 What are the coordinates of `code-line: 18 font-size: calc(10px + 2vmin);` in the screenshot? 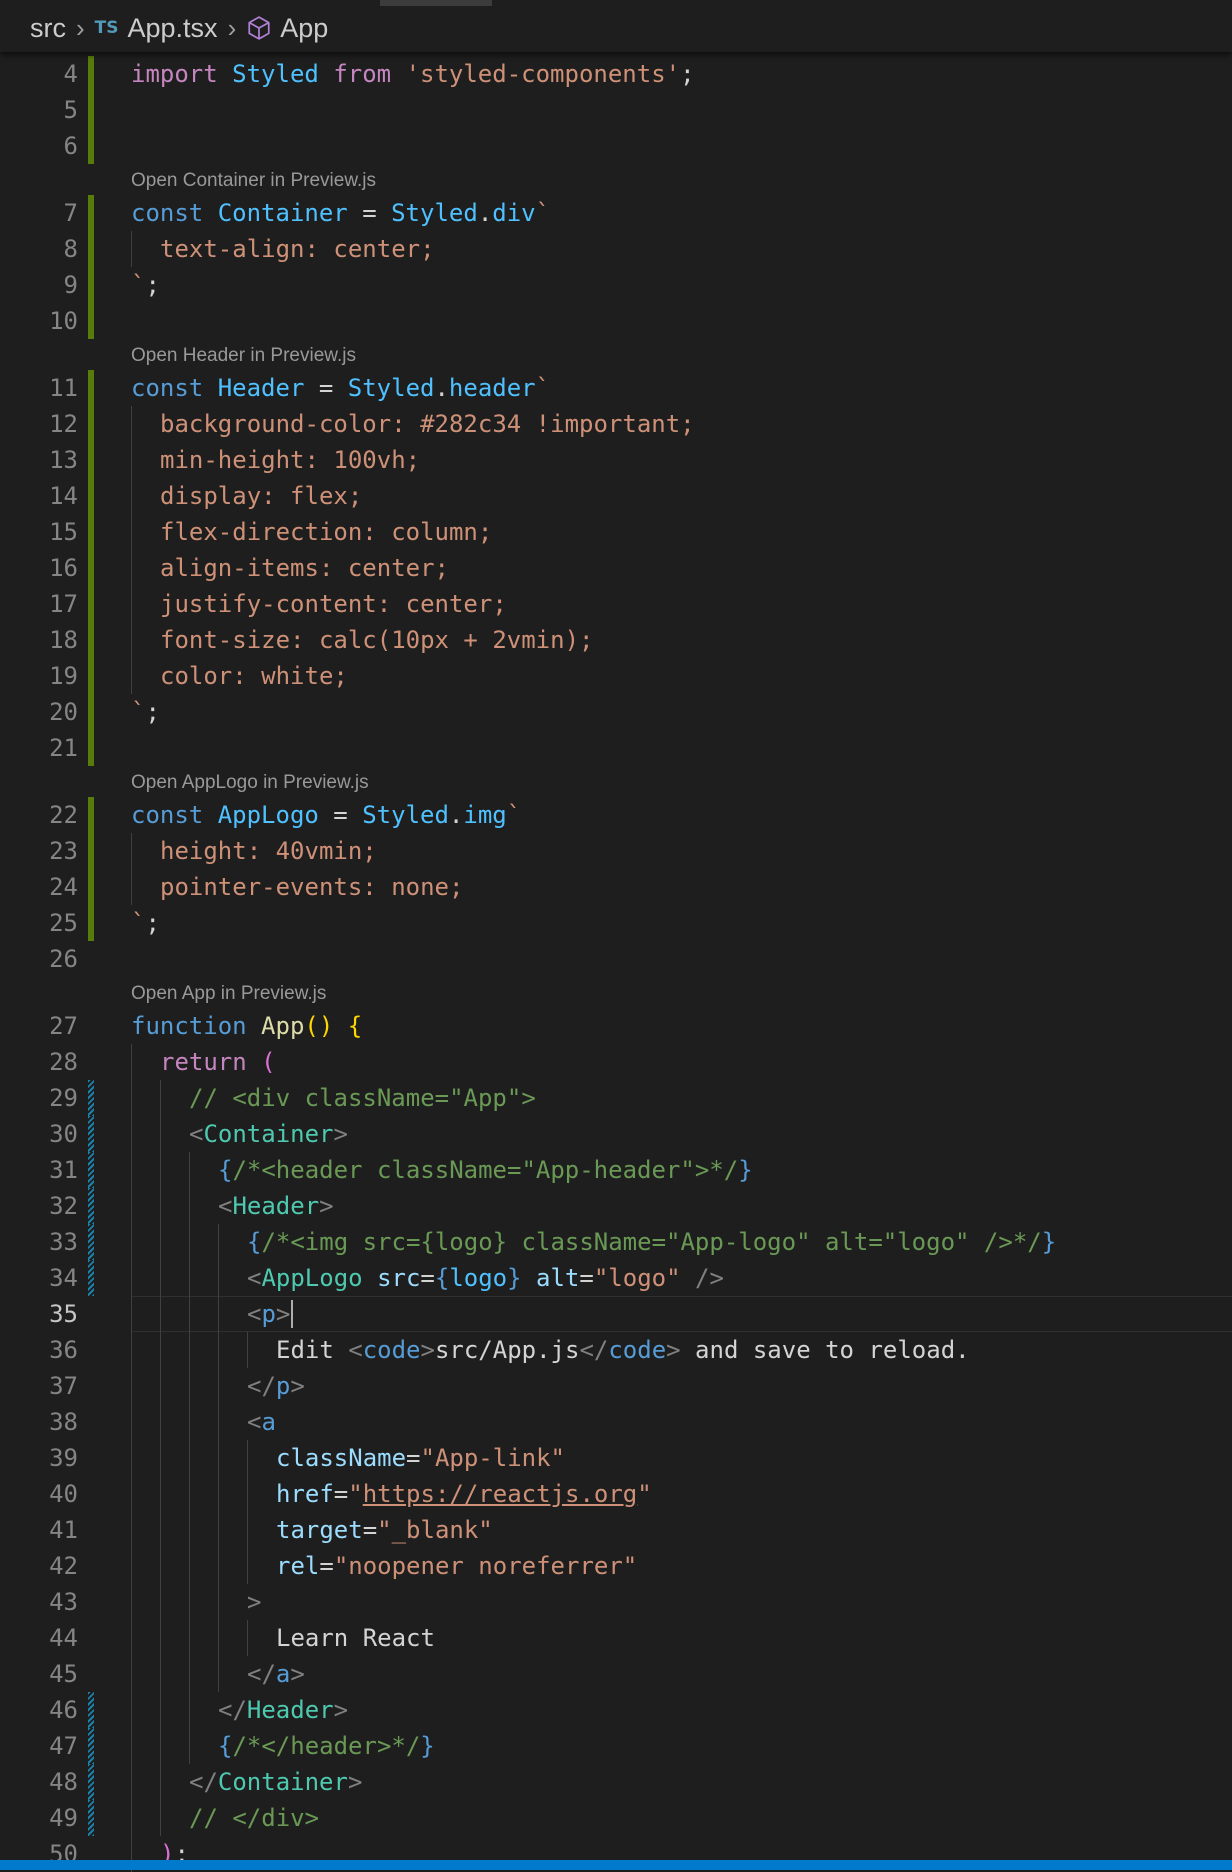 It's located at (616, 640).